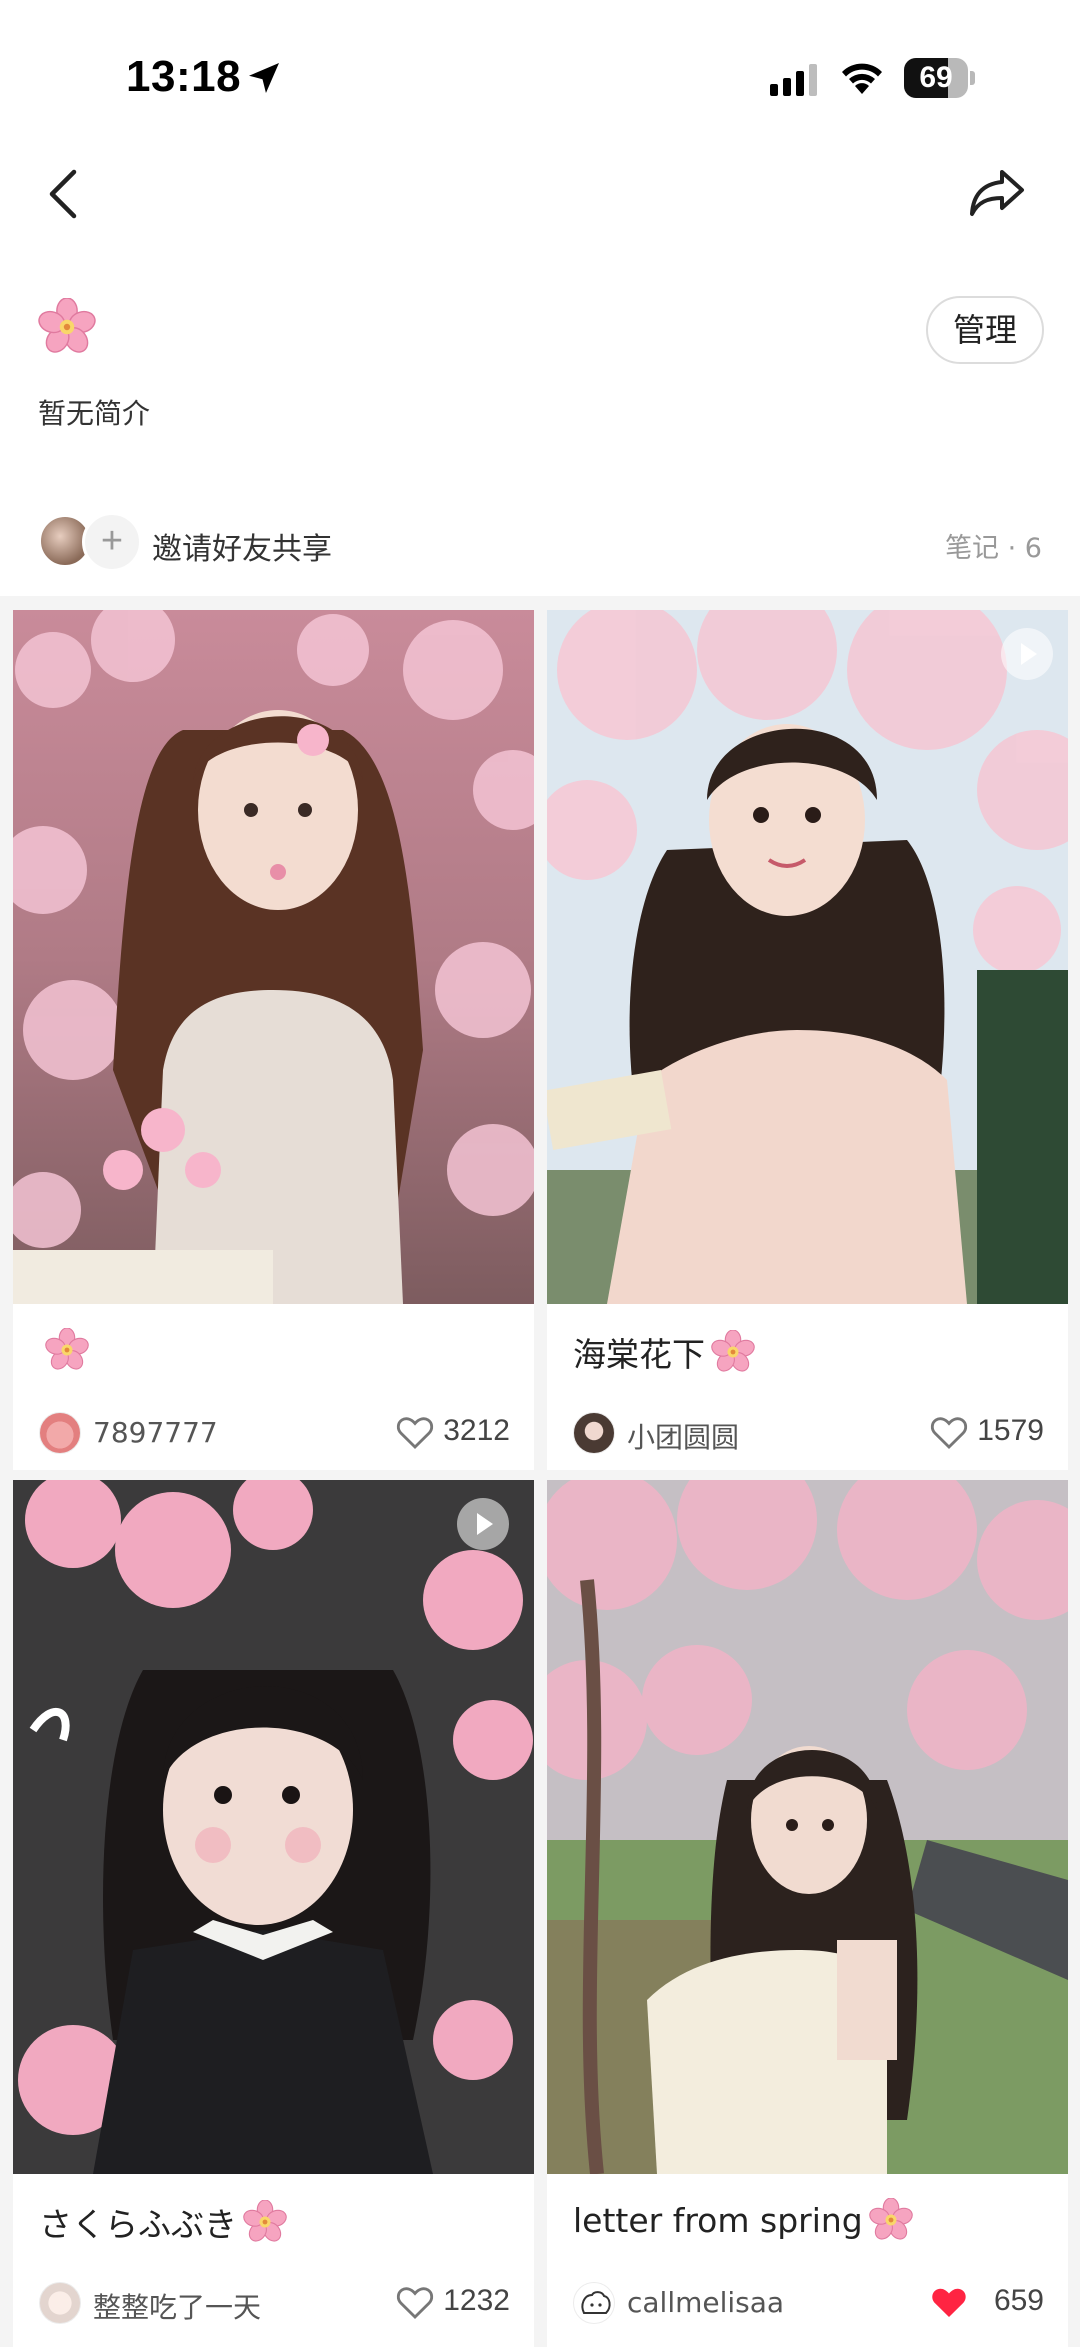 The height and width of the screenshot is (2347, 1080). Describe the element at coordinates (705, 2302) in the screenshot. I see `author-name: callmelisaa` at that location.